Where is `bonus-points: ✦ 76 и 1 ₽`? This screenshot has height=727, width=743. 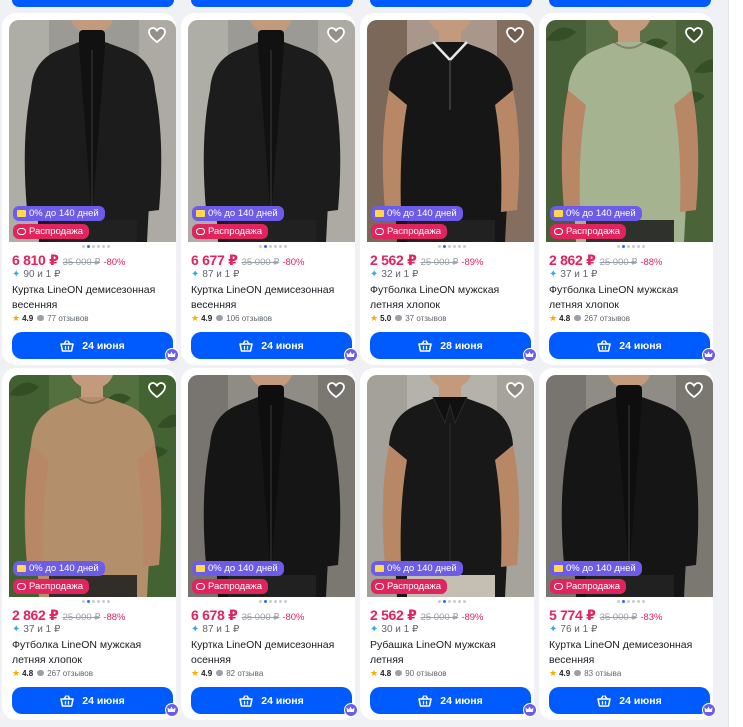 bonus-points: ✦ 76 и 1 ₽ is located at coordinates (573, 629).